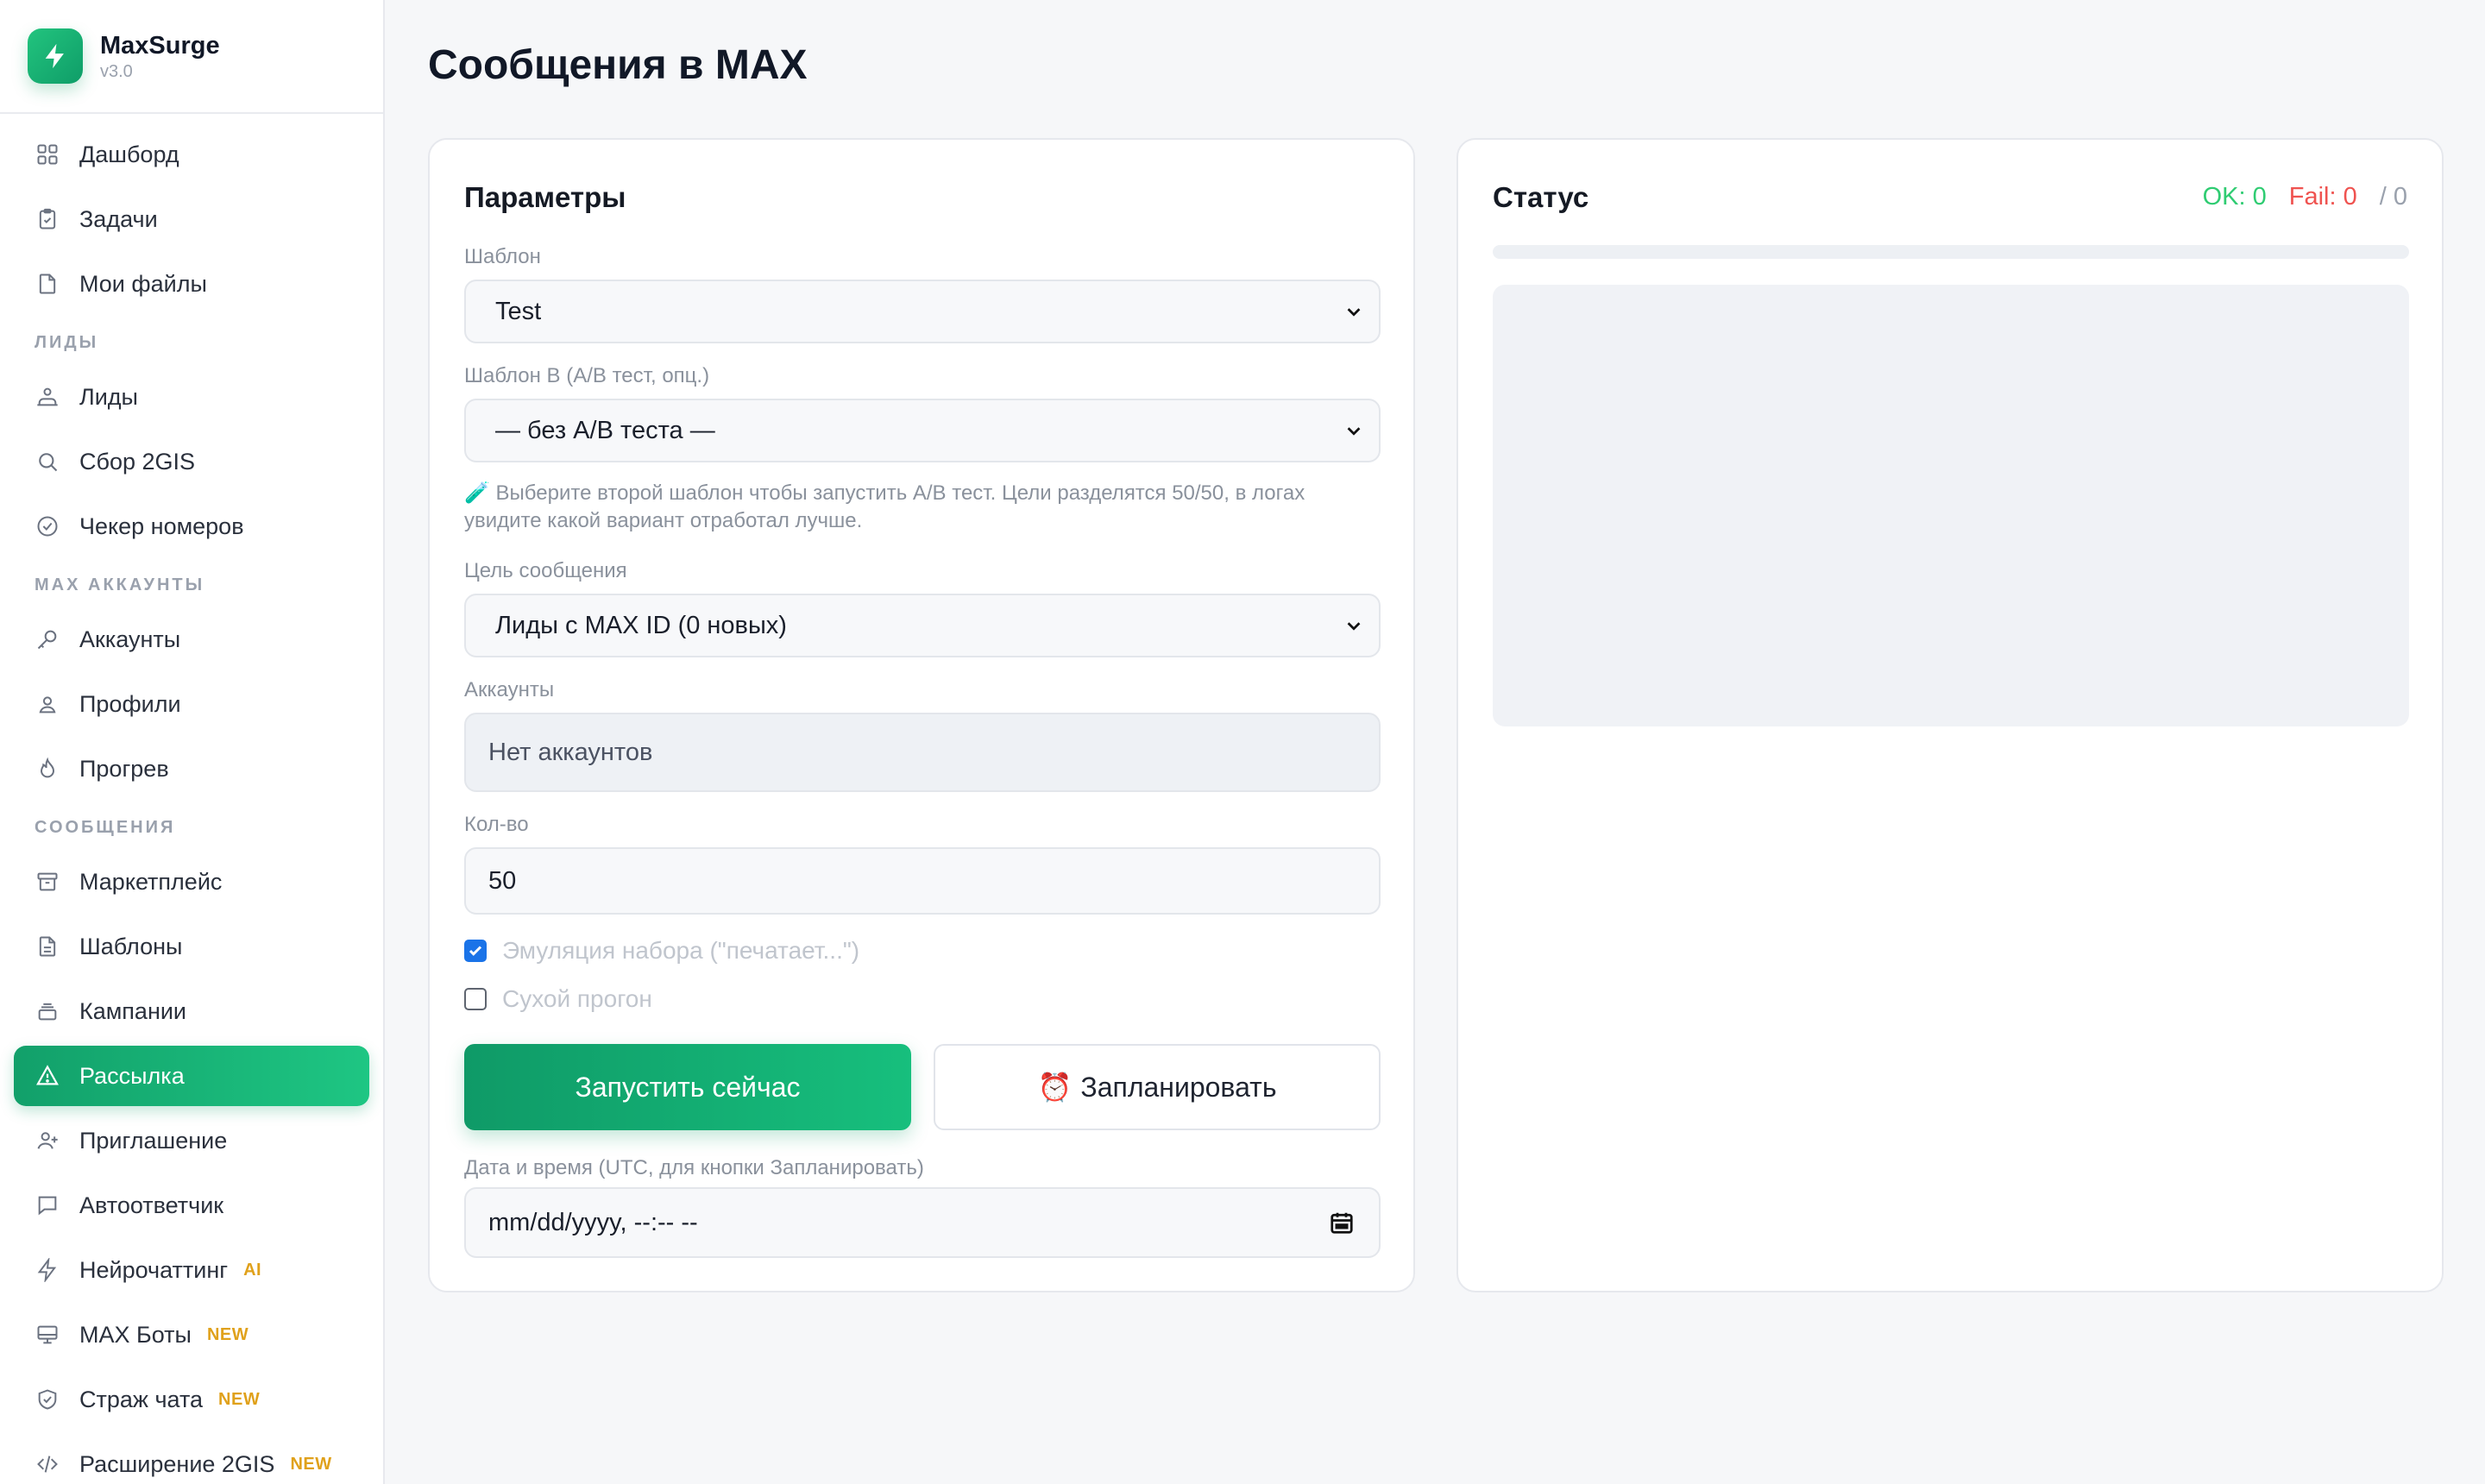 This screenshot has width=2485, height=1484. Describe the element at coordinates (476, 999) in the screenshot. I see `dry-run-checkbox` at that location.